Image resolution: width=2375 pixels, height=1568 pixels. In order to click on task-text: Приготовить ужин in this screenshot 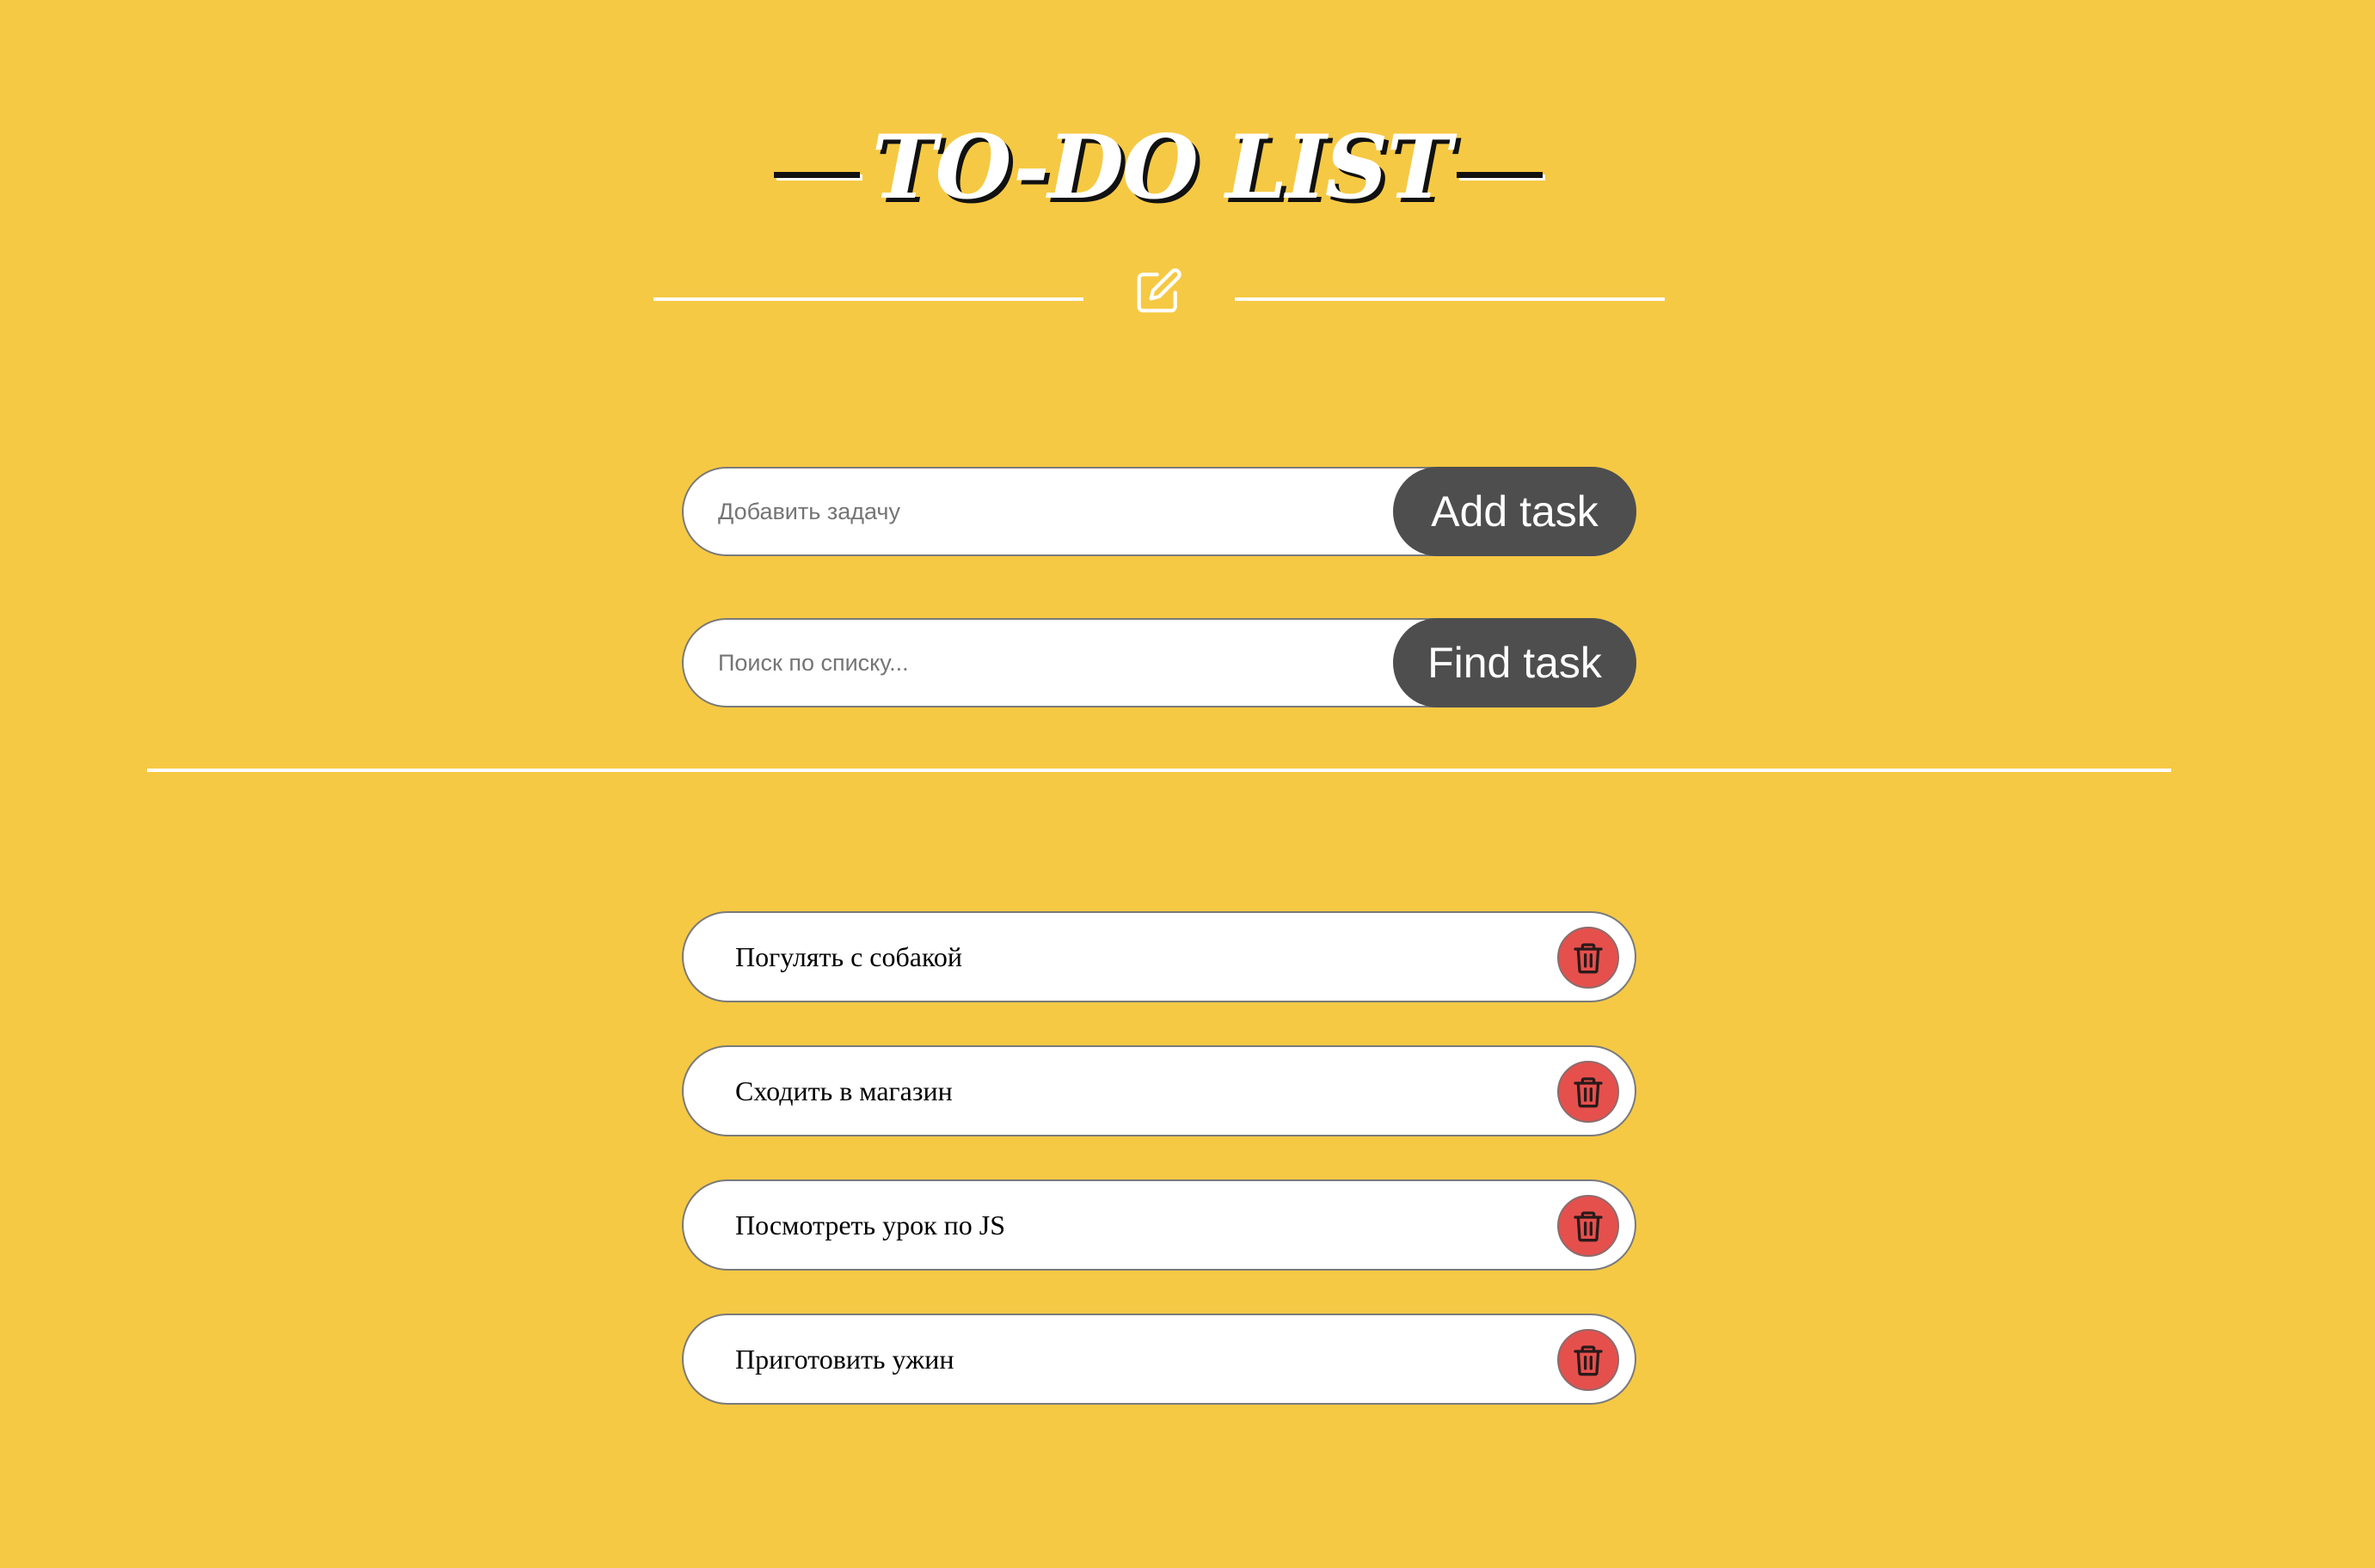, I will do `click(845, 1359)`.